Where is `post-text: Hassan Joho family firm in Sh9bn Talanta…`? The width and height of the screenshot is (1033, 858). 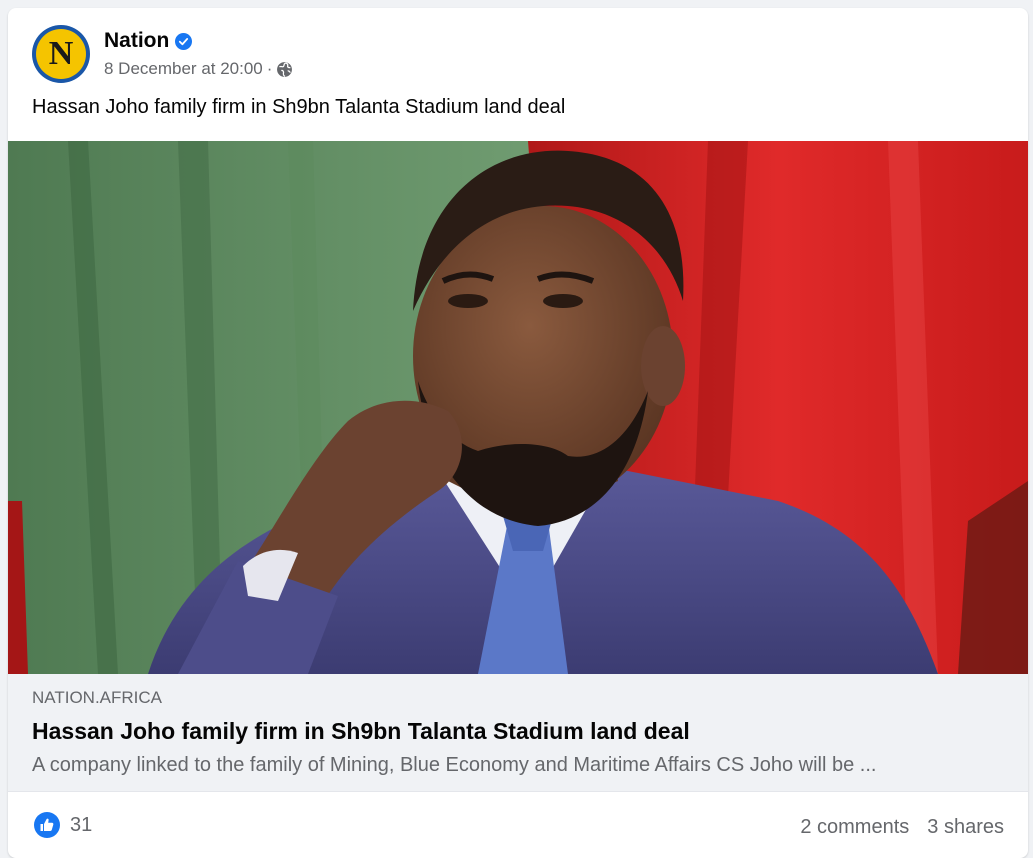
post-text: Hassan Joho family firm in Sh9bn Talanta… is located at coordinates (299, 107).